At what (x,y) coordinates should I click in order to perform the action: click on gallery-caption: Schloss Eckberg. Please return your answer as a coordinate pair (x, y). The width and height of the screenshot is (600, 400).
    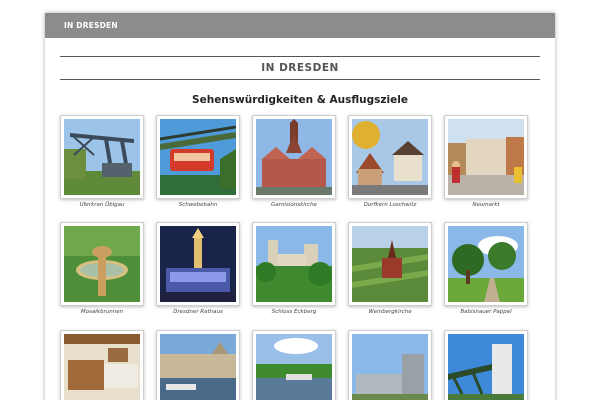
    Looking at the image, I should click on (294, 312).